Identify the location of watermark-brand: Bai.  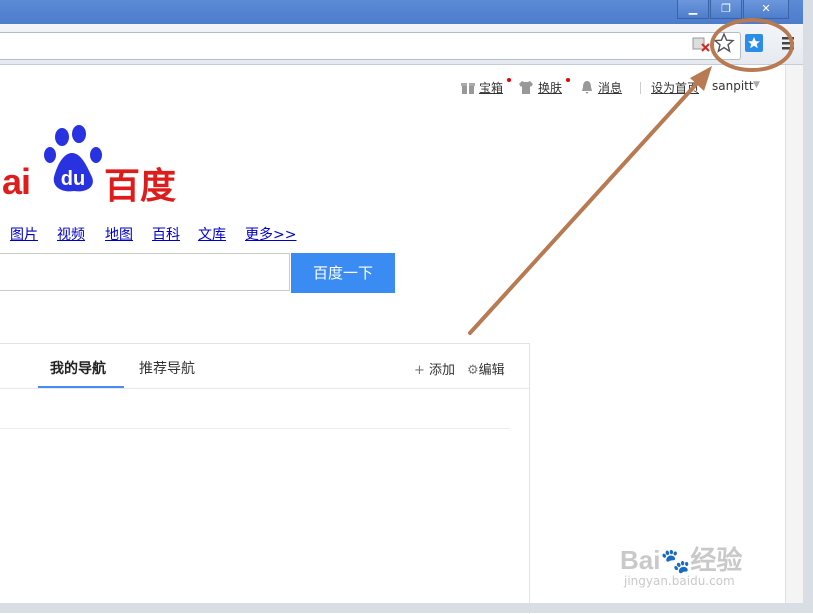
(640, 560).